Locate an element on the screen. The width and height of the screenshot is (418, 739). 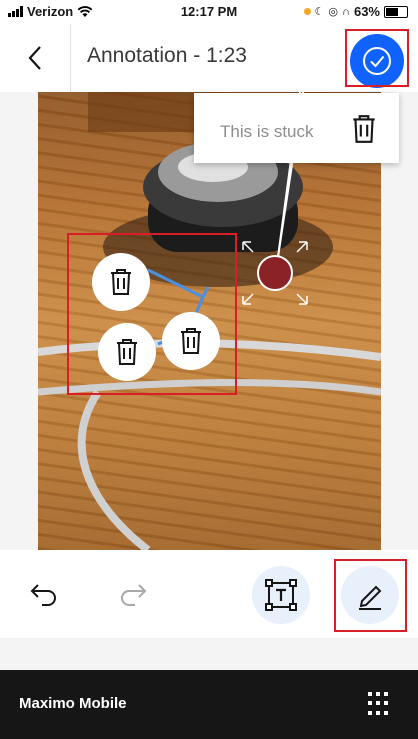
undo-button is located at coordinates (44, 594).